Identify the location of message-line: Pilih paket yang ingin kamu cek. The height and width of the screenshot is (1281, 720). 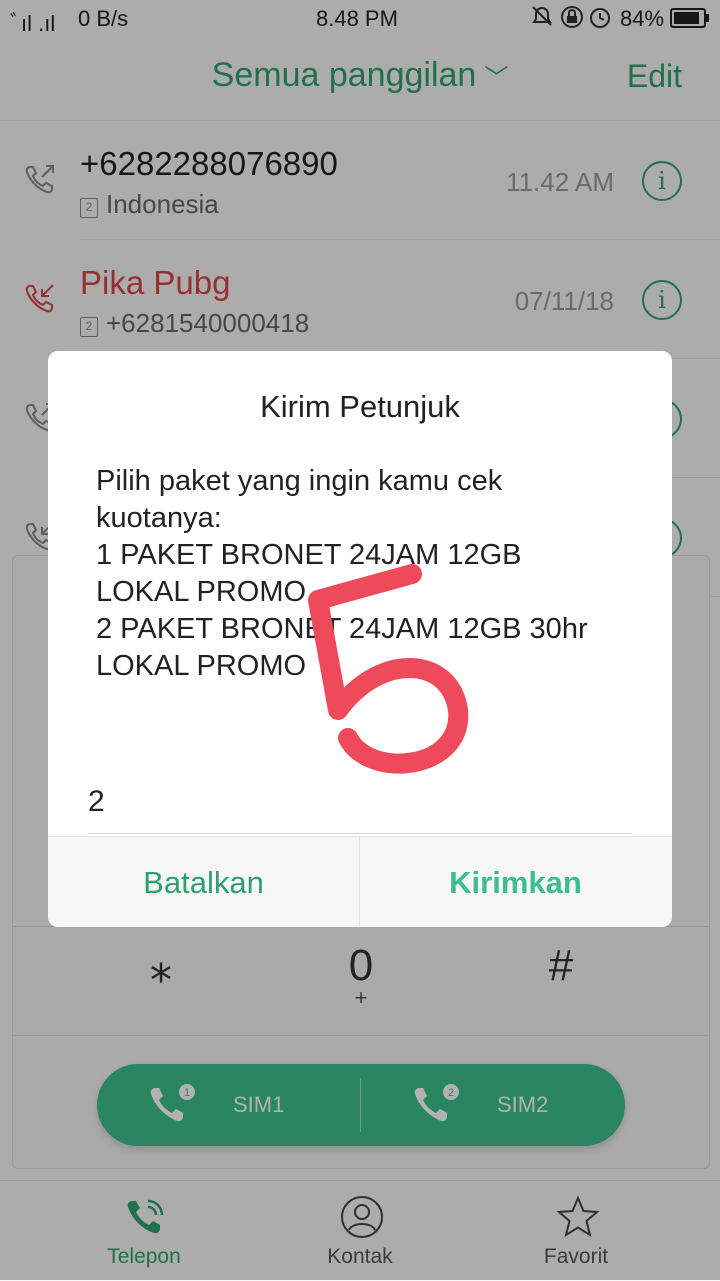
(299, 481).